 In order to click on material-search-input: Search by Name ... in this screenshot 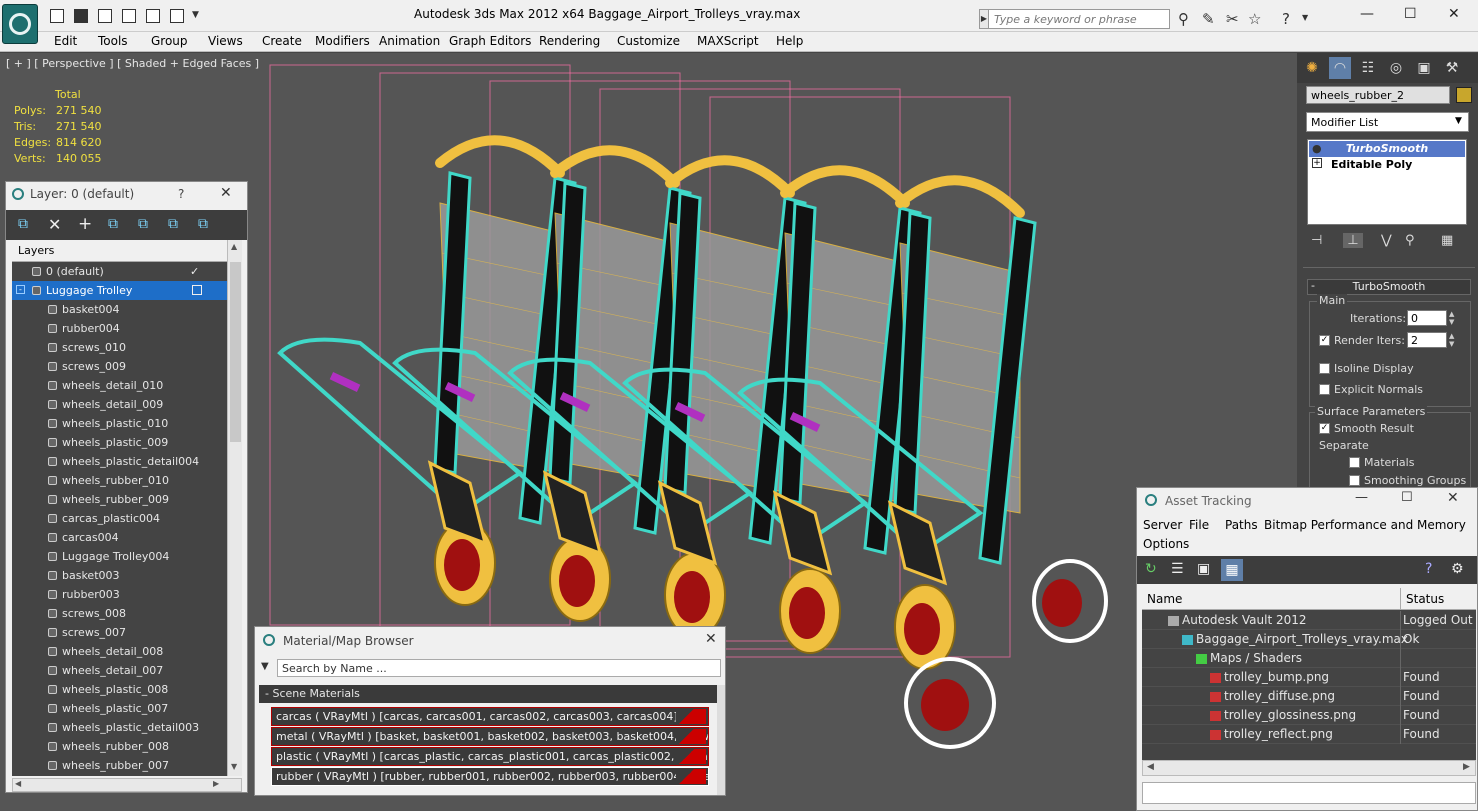, I will do `click(499, 668)`.